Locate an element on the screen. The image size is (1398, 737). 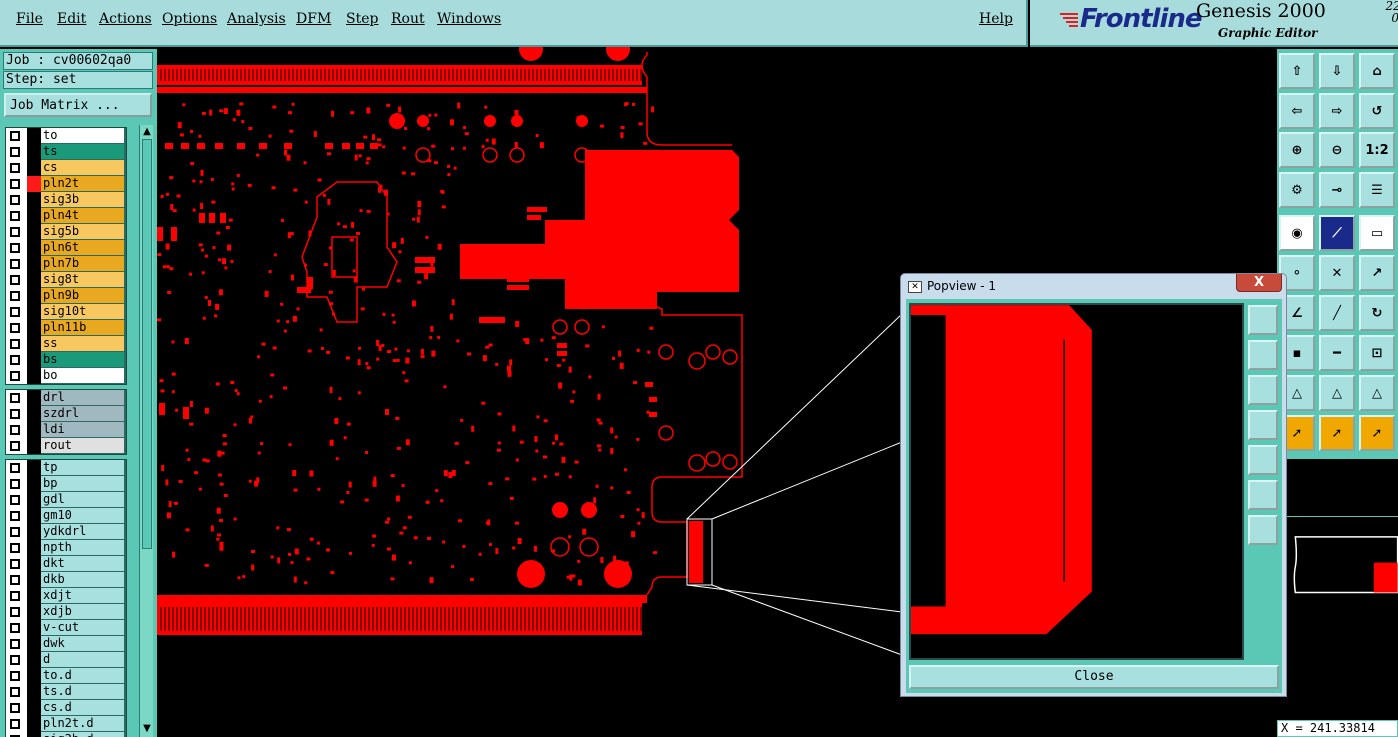
layer-row: ss is located at coordinates (66, 344).